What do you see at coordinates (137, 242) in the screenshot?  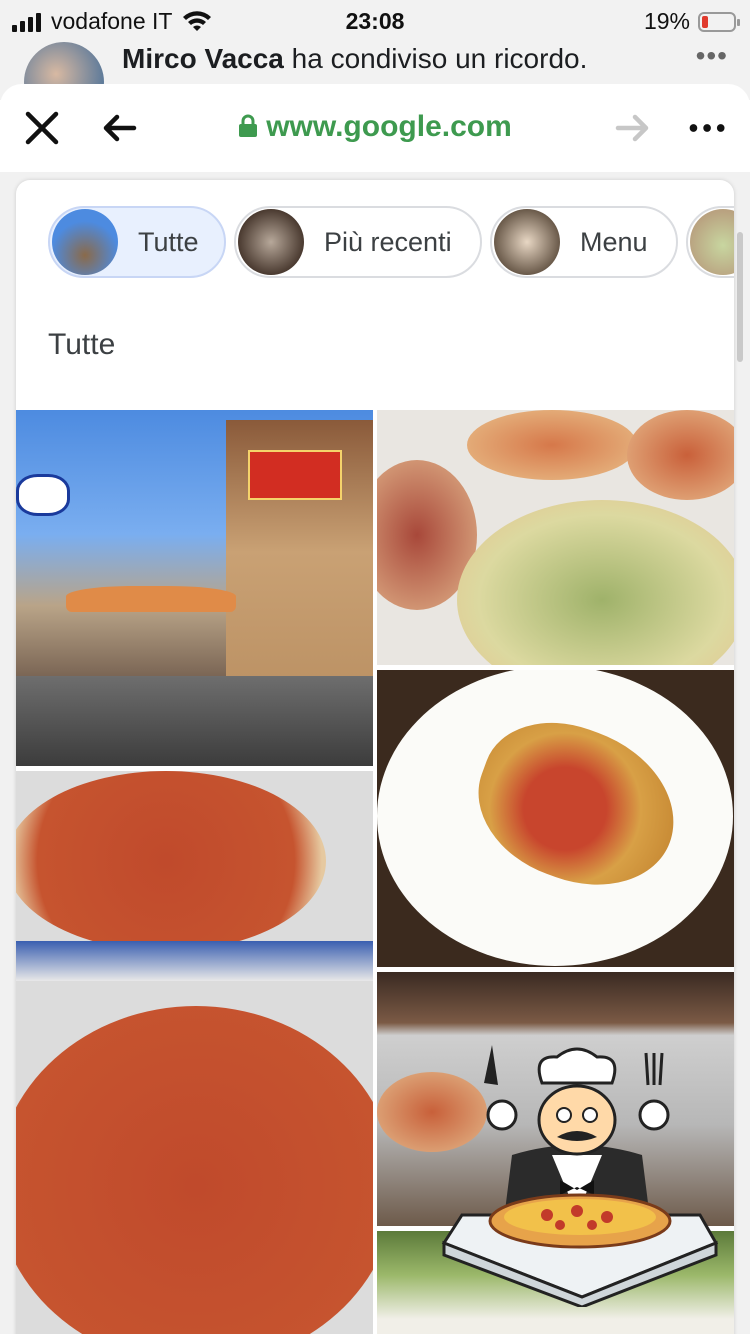 I see `chip-tutte: Tutte` at bounding box center [137, 242].